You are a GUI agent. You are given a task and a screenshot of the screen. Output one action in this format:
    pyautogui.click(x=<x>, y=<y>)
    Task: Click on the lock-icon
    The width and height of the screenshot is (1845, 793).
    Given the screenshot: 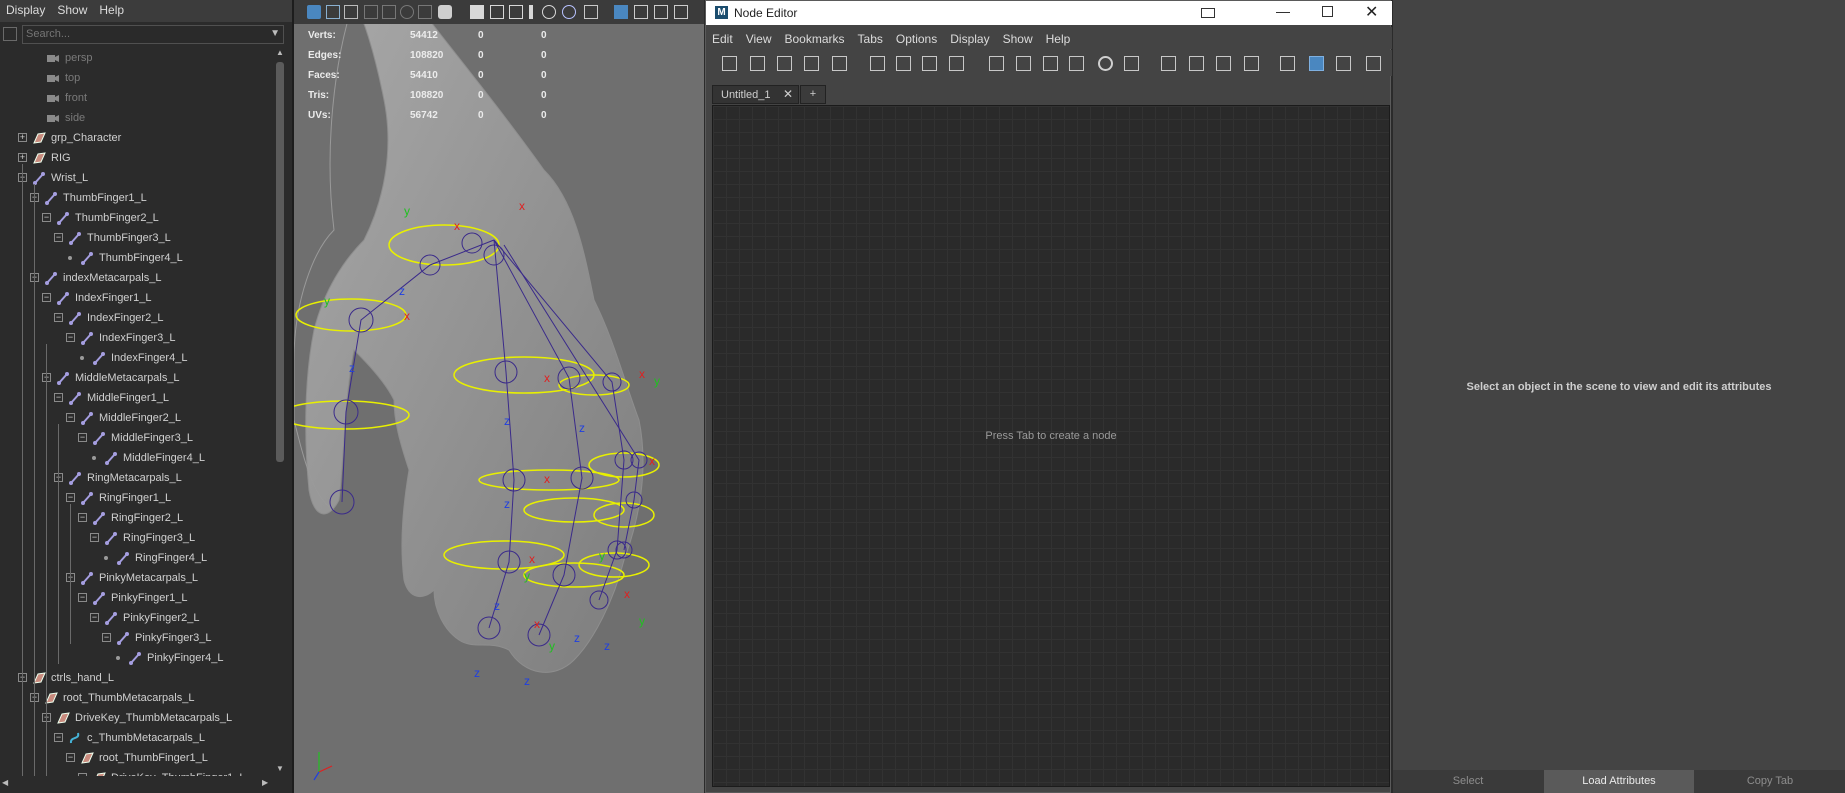 What is the action you would take?
    pyautogui.click(x=1373, y=63)
    